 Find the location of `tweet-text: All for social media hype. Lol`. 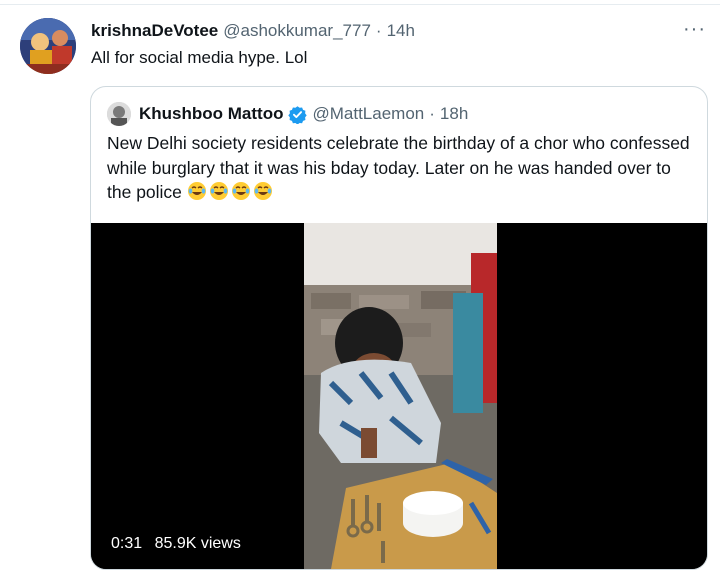

tweet-text: All for social media hype. Lol is located at coordinates (199, 57).